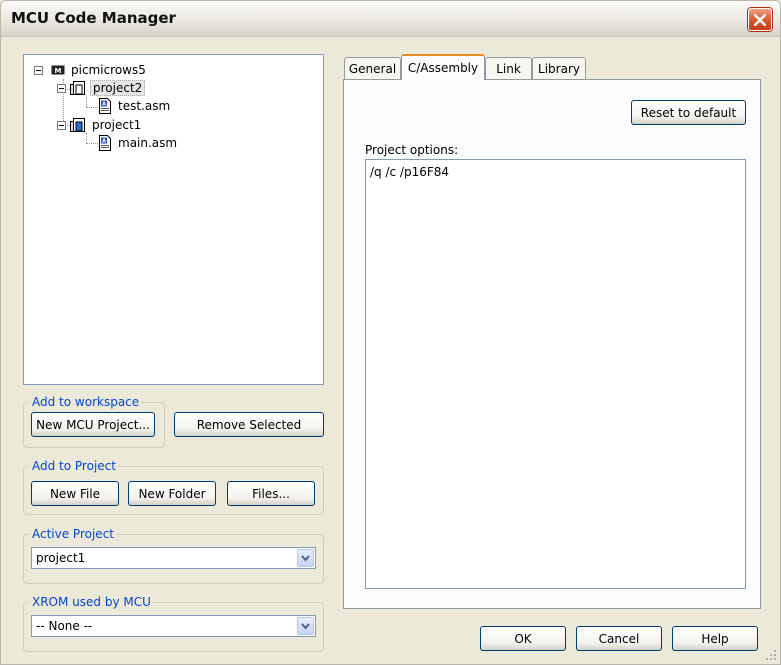 This screenshot has width=781, height=665. What do you see at coordinates (91, 602) in the screenshot?
I see `group-legend: XROM used by MCU` at bounding box center [91, 602].